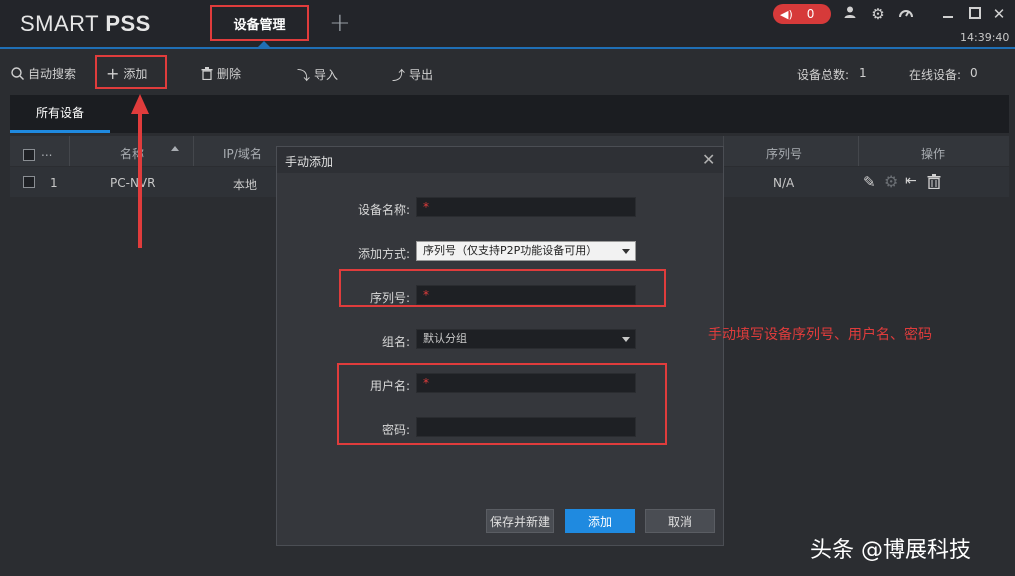 Image resolution: width=1015 pixels, height=576 pixels. I want to click on alarm-badge: ◀) 0, so click(802, 14).